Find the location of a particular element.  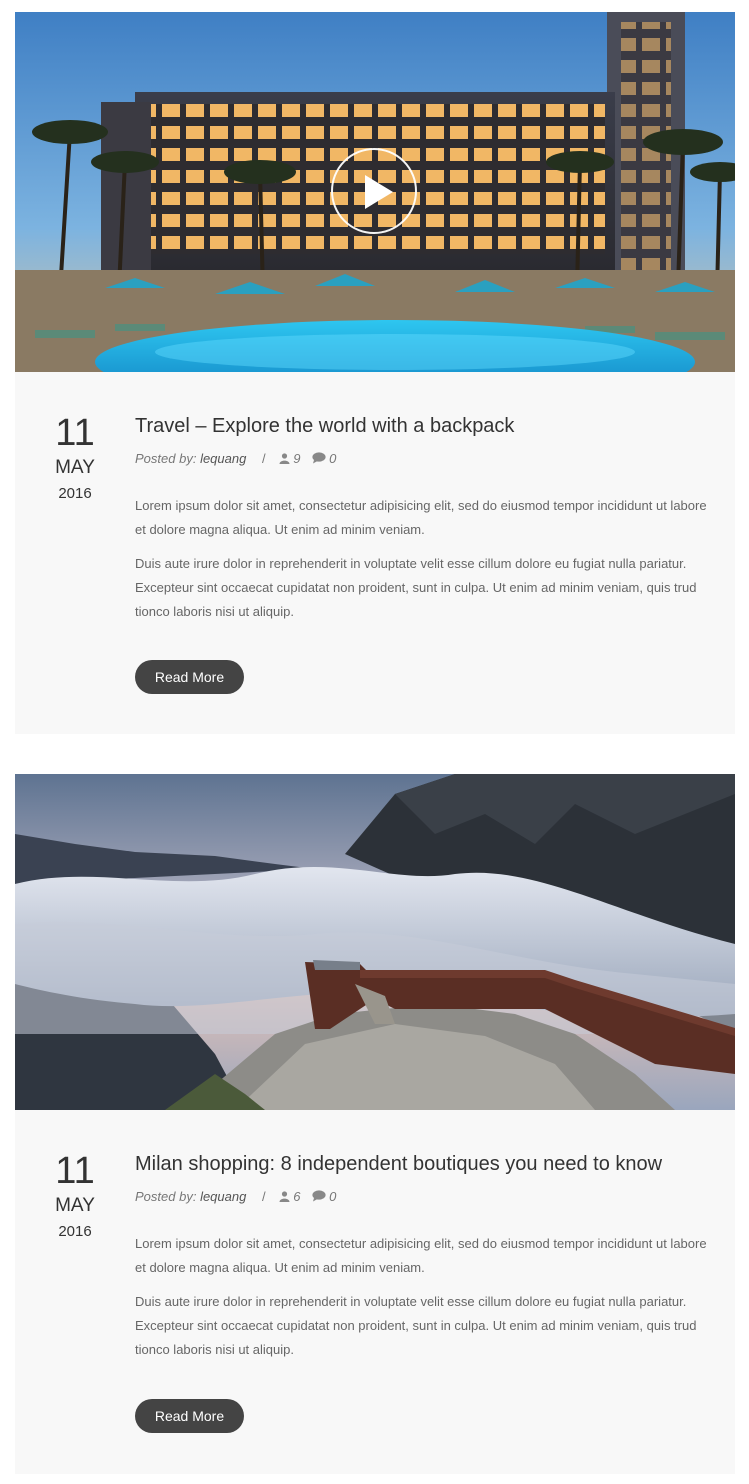

post-meta: Posted by: lequang / 9 0 is located at coordinates (427, 459).